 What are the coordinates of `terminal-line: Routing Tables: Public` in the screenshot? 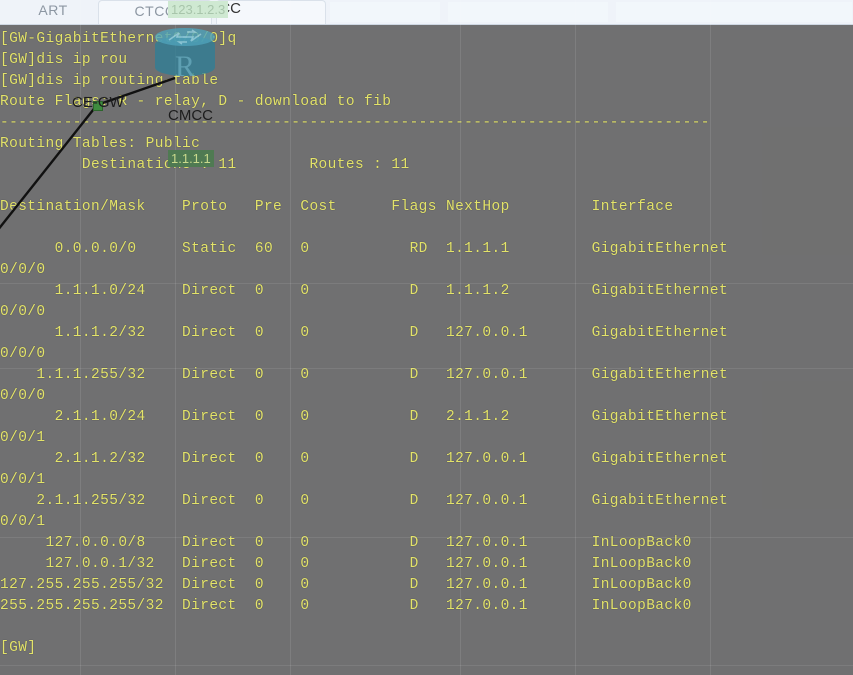 It's located at (100, 144).